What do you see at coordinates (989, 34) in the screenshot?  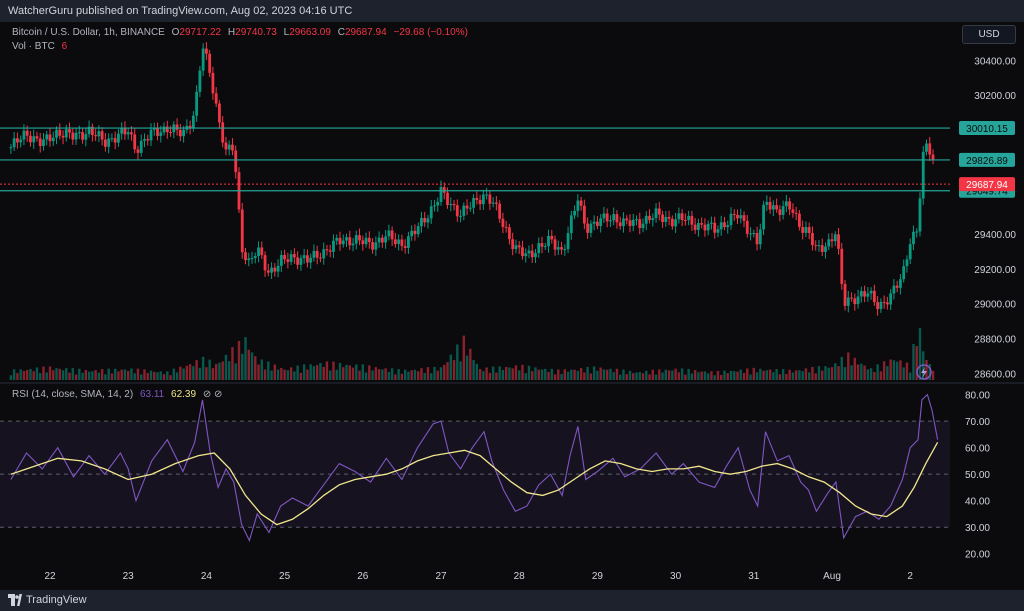 I see `currency-button: USD` at bounding box center [989, 34].